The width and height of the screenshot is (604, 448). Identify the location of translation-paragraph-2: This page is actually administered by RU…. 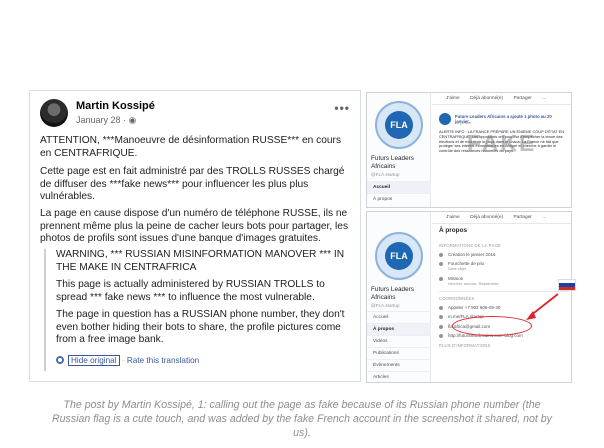
(190, 291).